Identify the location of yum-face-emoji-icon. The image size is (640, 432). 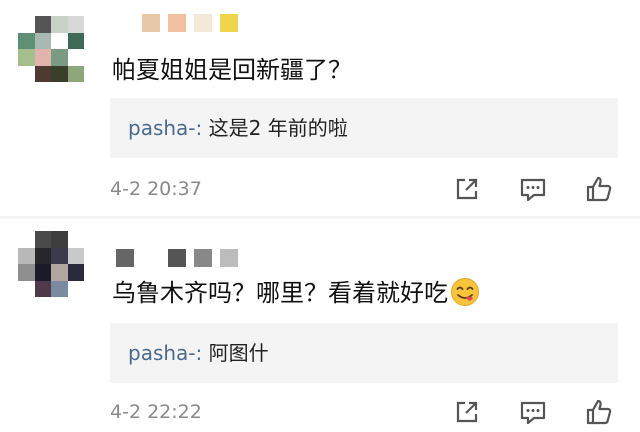
(465, 292).